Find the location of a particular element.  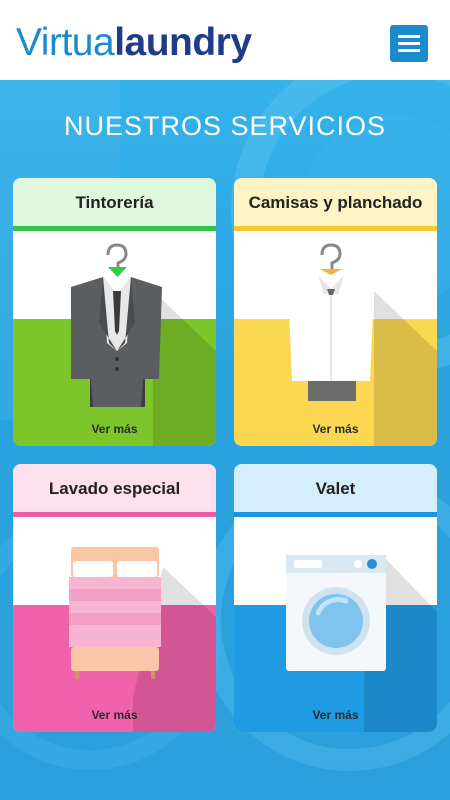

card-title: Camisas y planchado is located at coordinates (335, 202).